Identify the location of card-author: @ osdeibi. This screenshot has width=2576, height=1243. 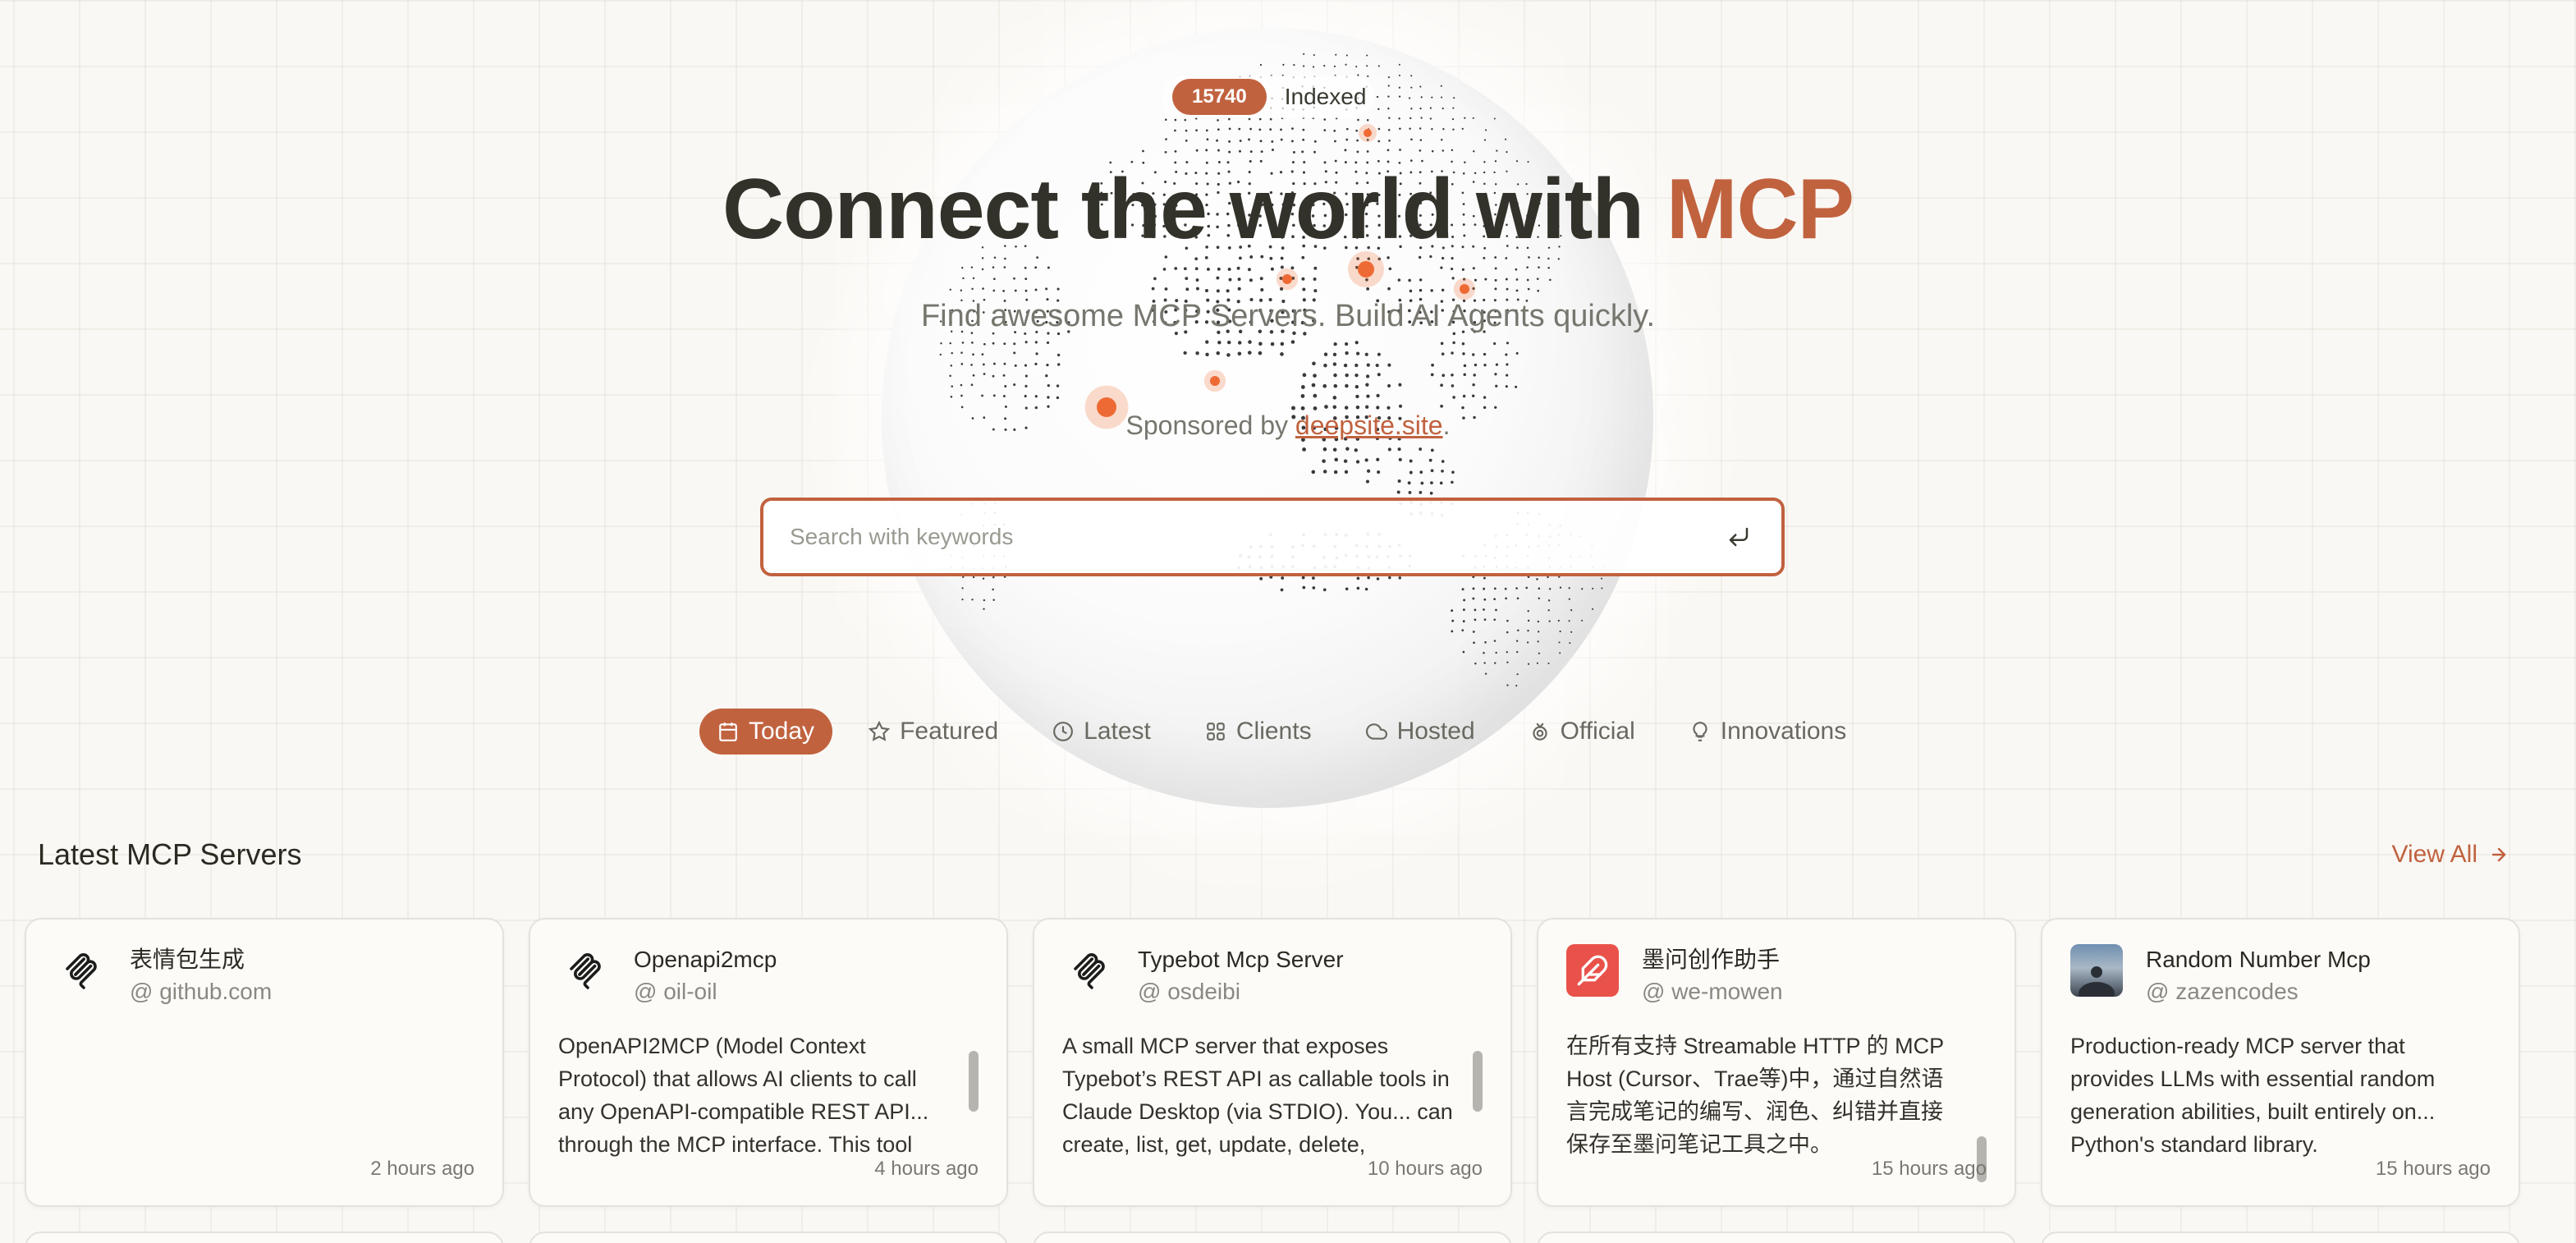
(1189, 991).